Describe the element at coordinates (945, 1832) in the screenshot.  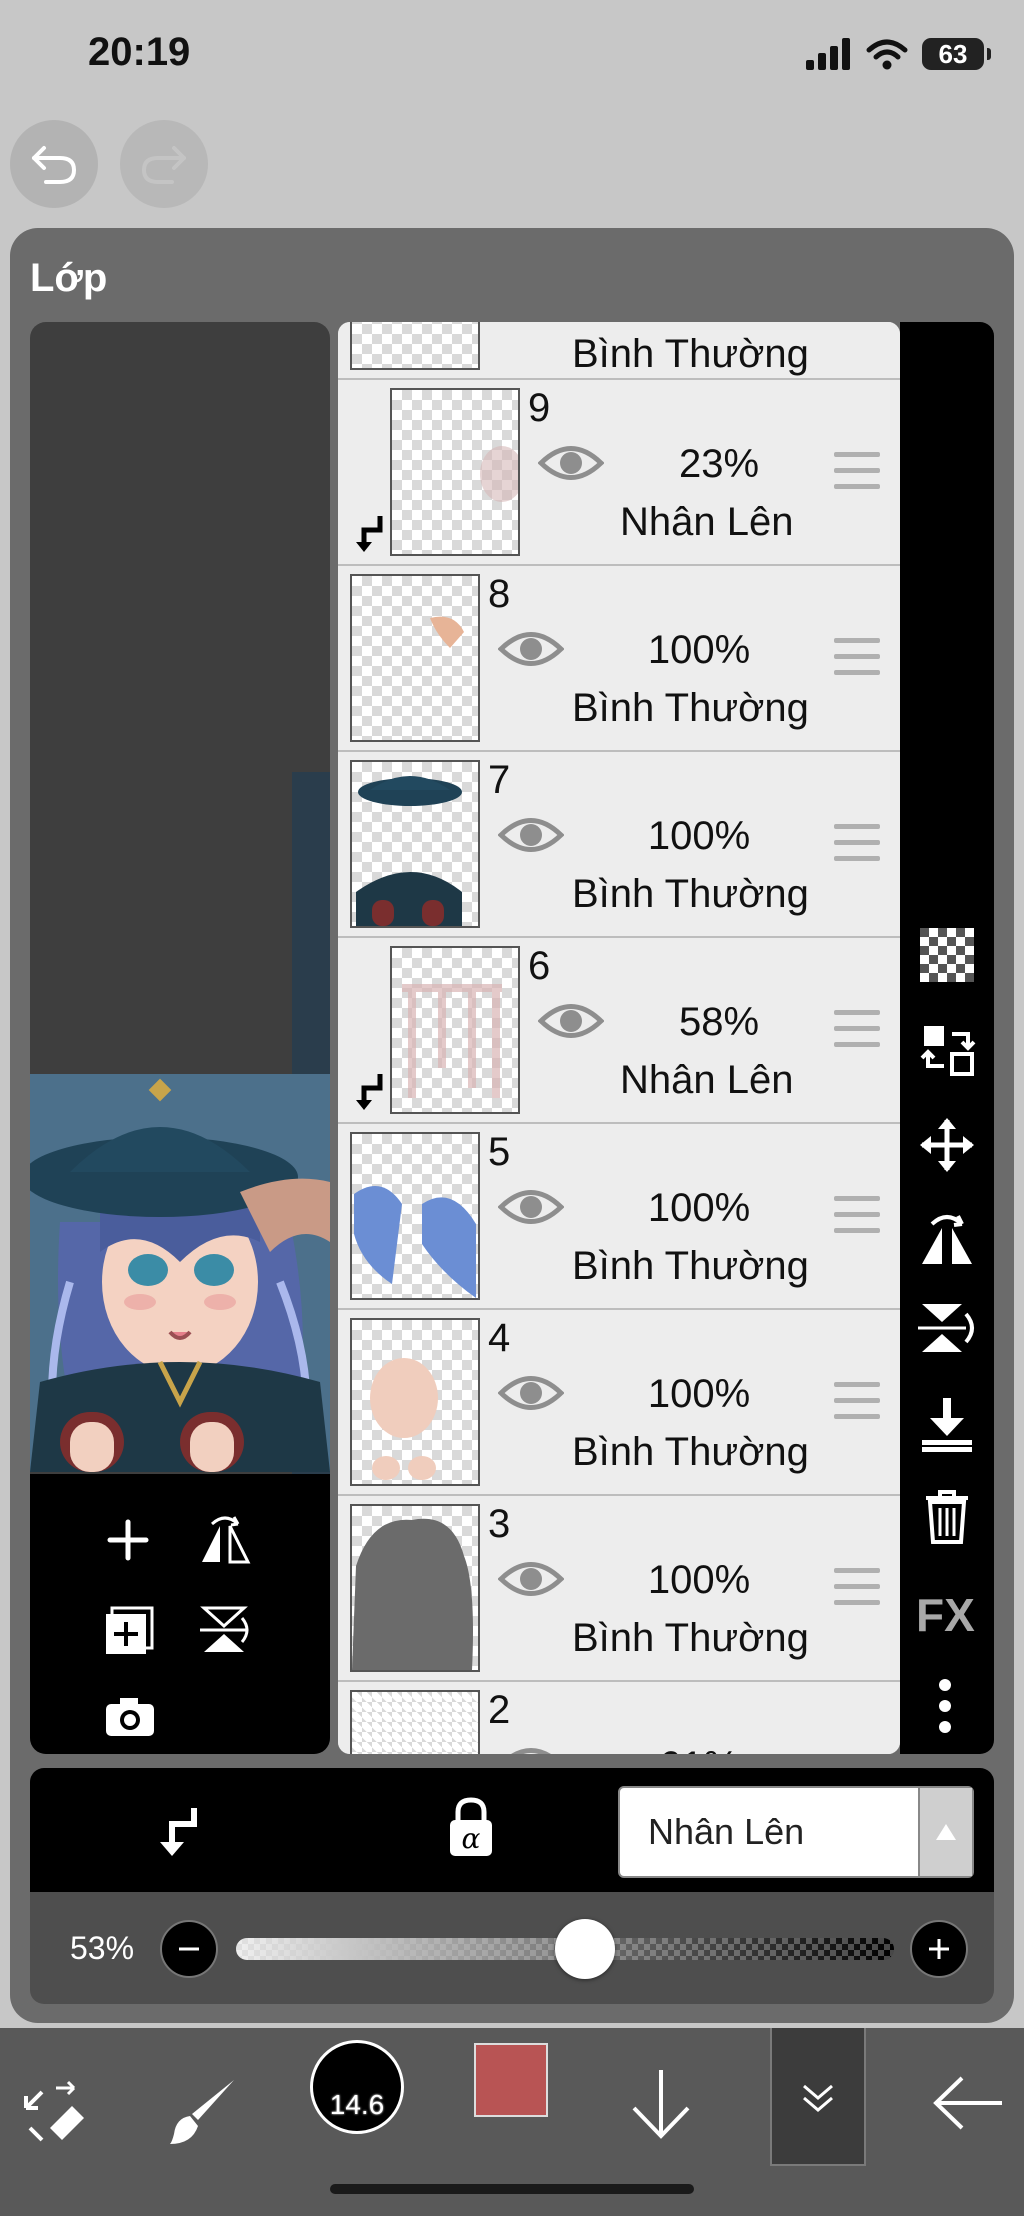
I see `dropdown-arrow-icon` at that location.